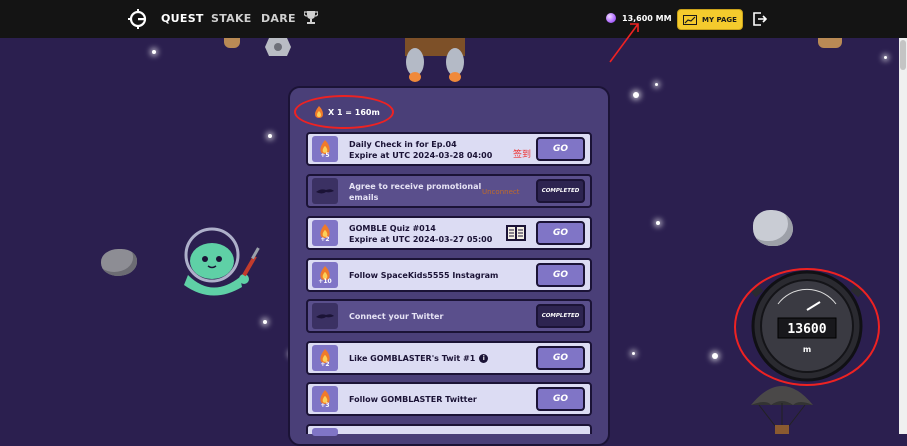 Image resolution: width=907 pixels, height=446 pixels. What do you see at coordinates (396, 316) in the screenshot?
I see `quest-title: Connect your Twitter` at bounding box center [396, 316].